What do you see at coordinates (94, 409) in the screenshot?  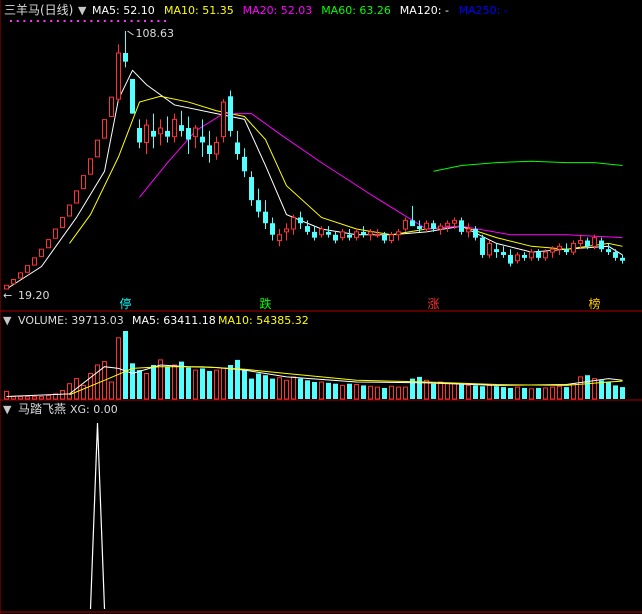 I see `xg-value-label: XG: 0.00` at bounding box center [94, 409].